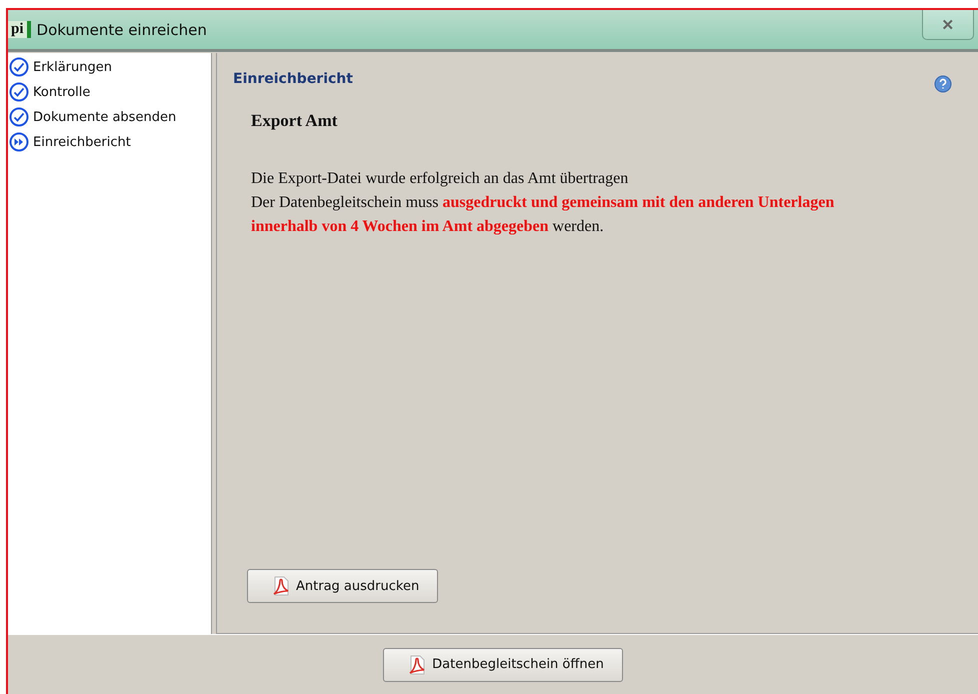 The height and width of the screenshot is (694, 978). What do you see at coordinates (543, 215) in the screenshot?
I see `message-text: Der Datenbegleitschein muss ausgedruckt und gemeinsam mit den anderen Unterlagen innerhalb von 4 Wochen im Amt abgegeben werden.` at bounding box center [543, 215].